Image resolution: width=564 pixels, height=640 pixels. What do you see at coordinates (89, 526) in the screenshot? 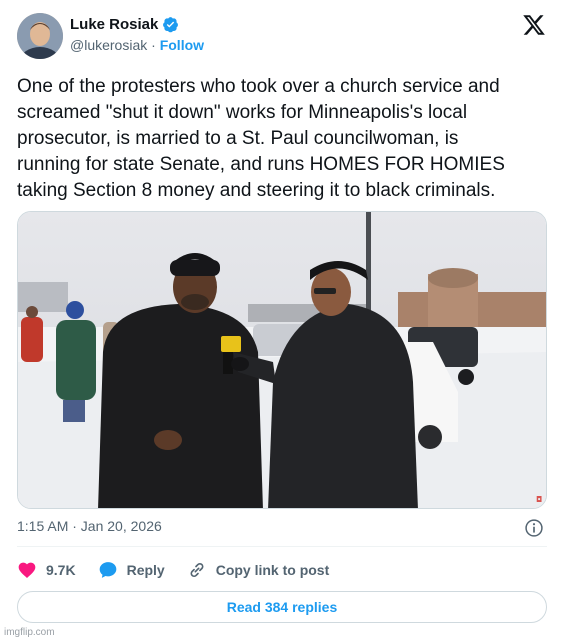
I see `tweet-timestamp: 1:15 AM · Jan 20, 2026` at bounding box center [89, 526].